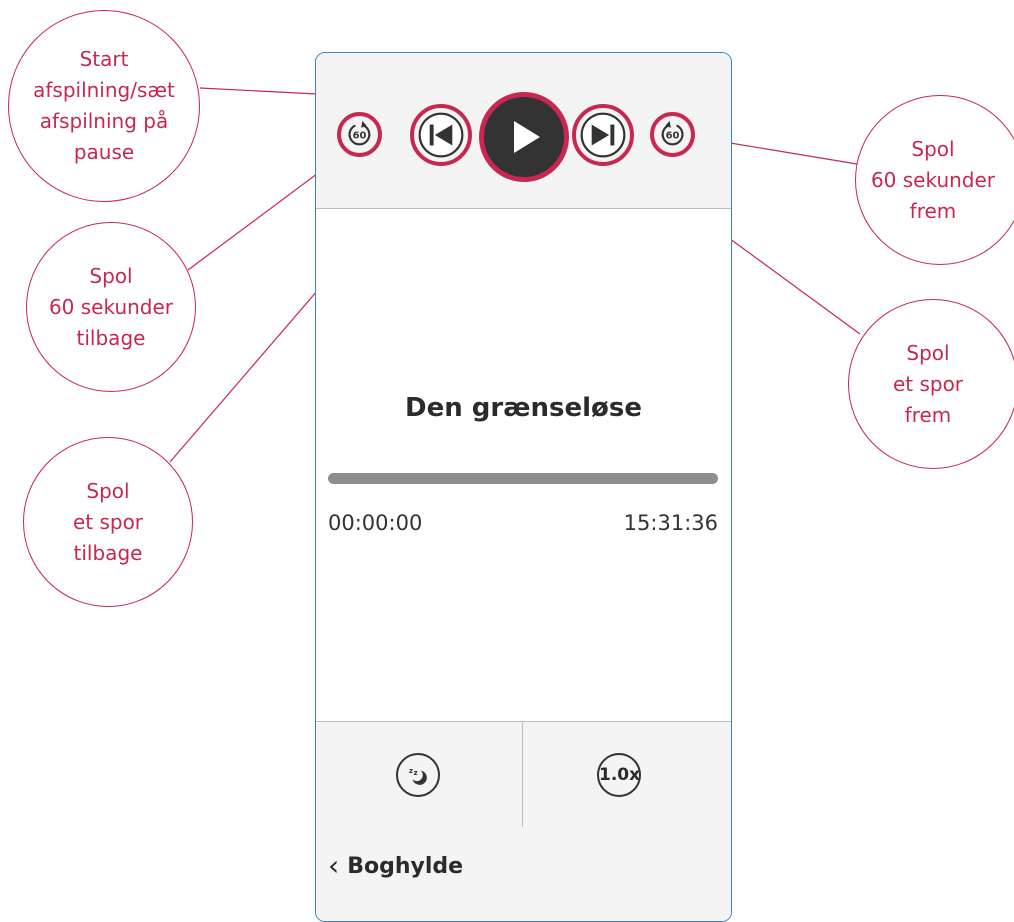 Image resolution: width=1014 pixels, height=922 pixels. I want to click on sleep-timer-icon: z z, so click(418, 775).